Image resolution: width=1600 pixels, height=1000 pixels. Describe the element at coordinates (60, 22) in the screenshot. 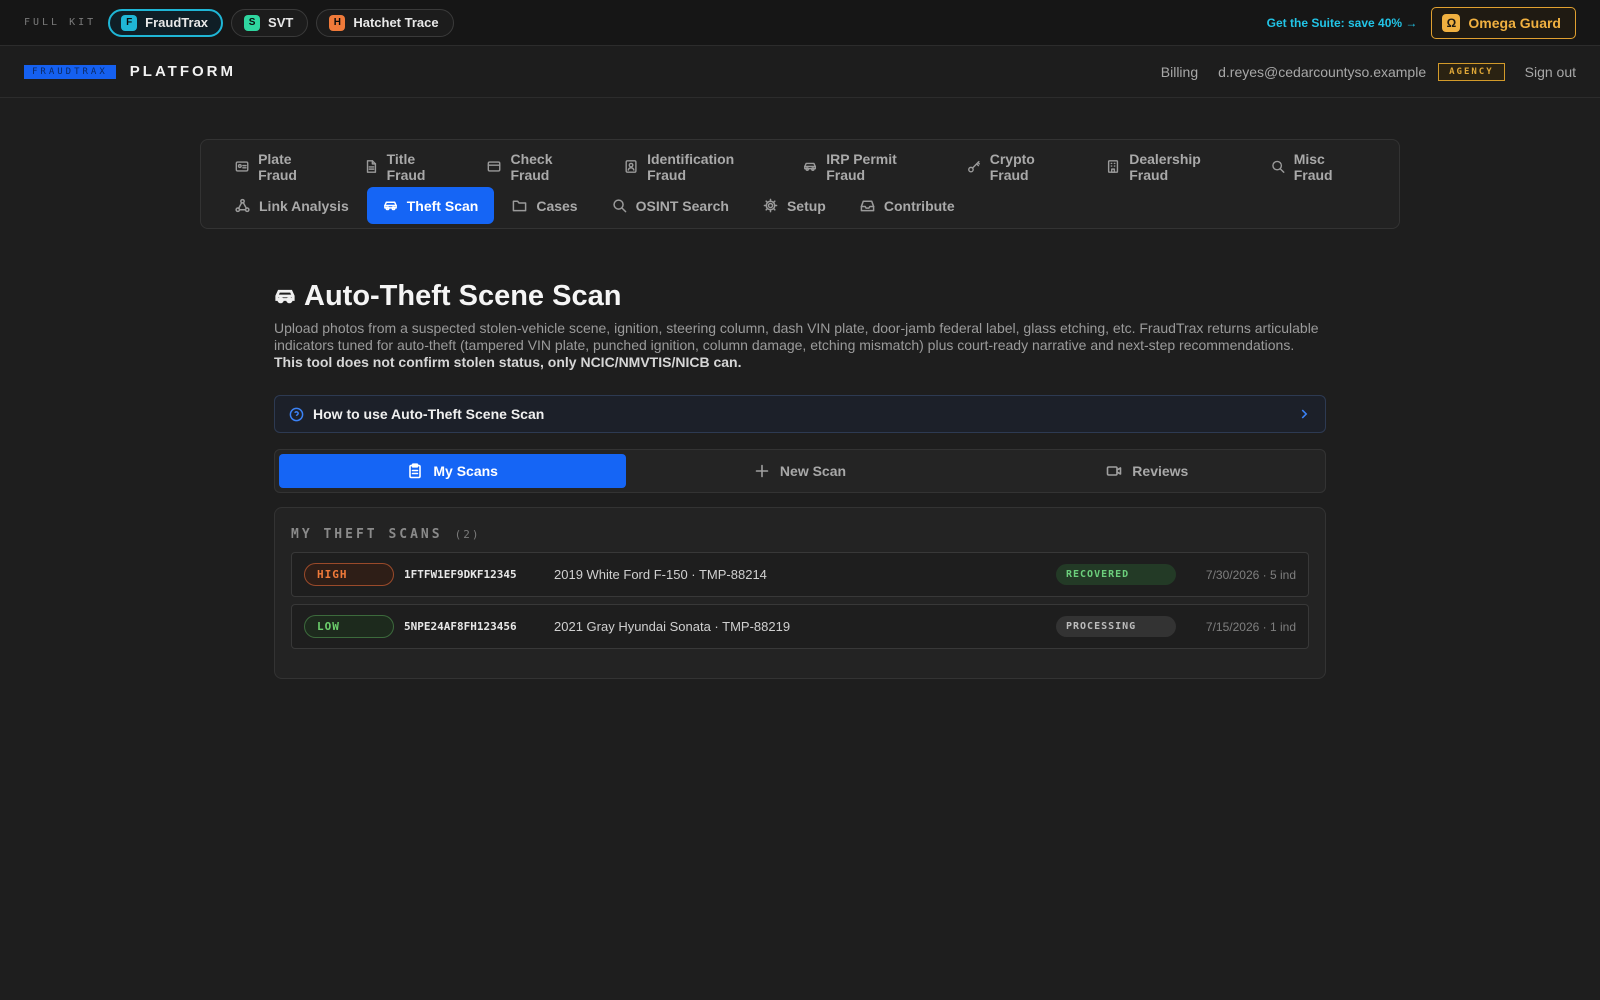

I see `suite-label: FULL KIT` at that location.